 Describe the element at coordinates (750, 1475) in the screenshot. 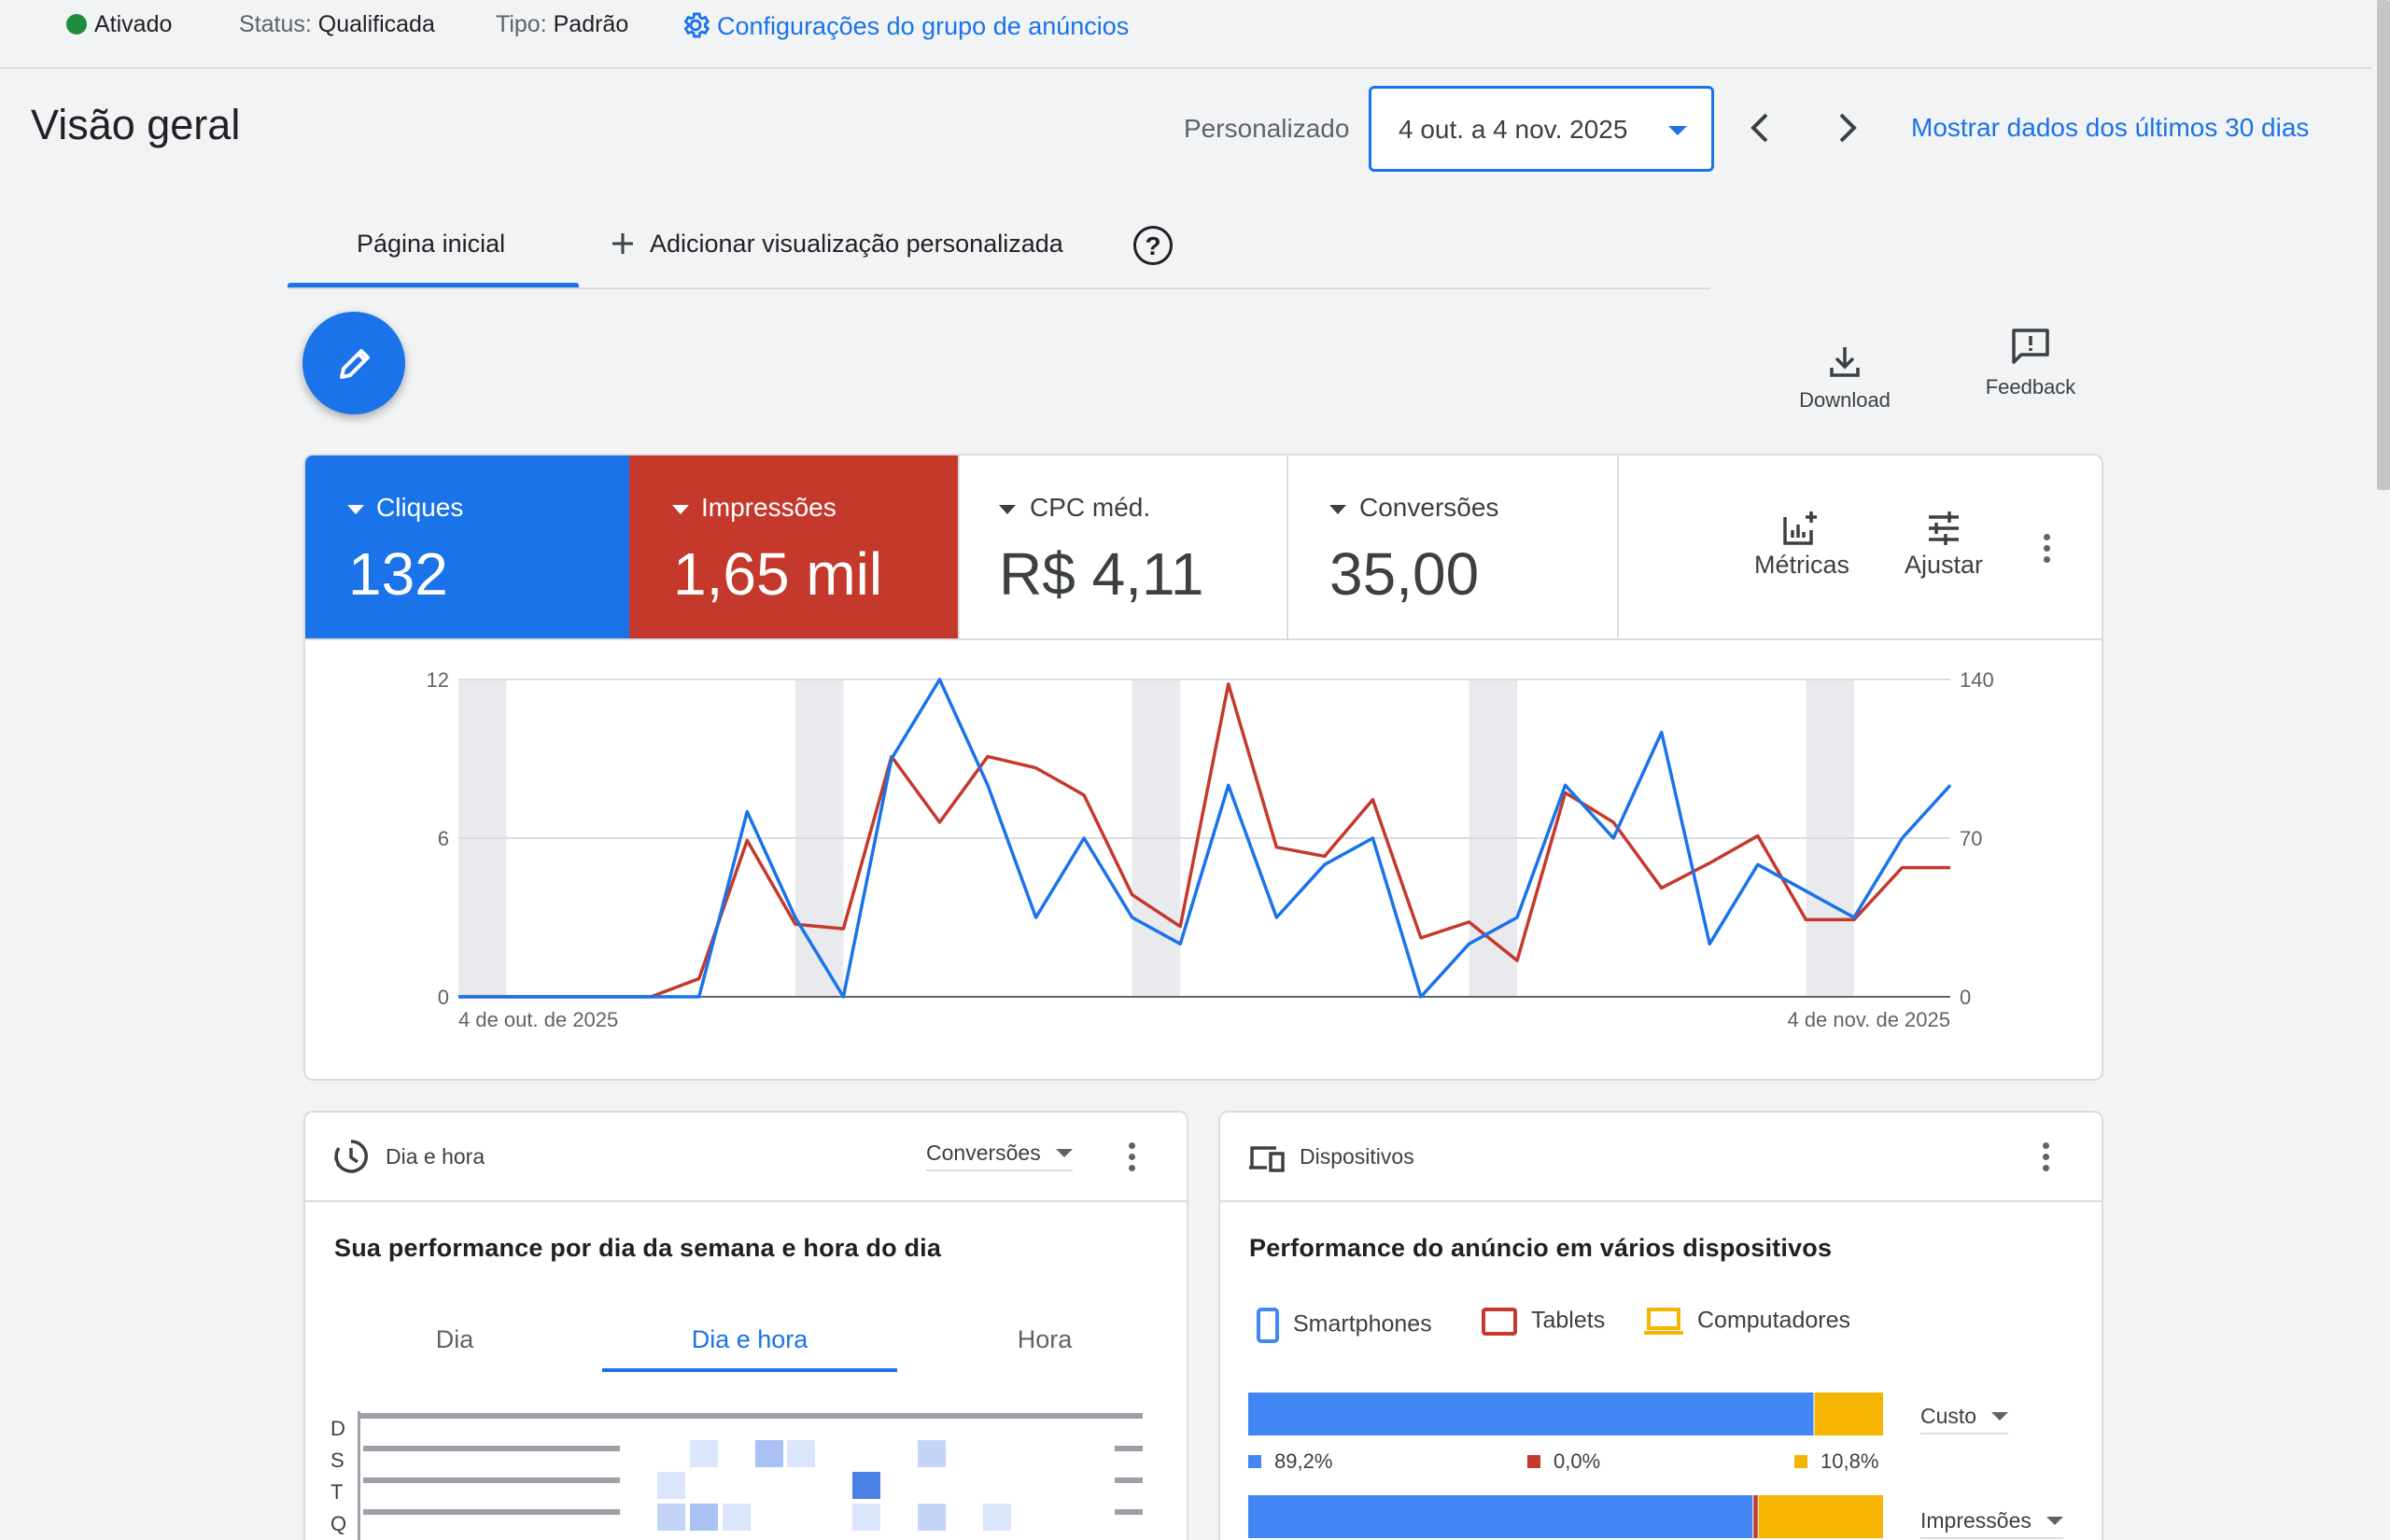

I see `day-hour-heatmap` at that location.